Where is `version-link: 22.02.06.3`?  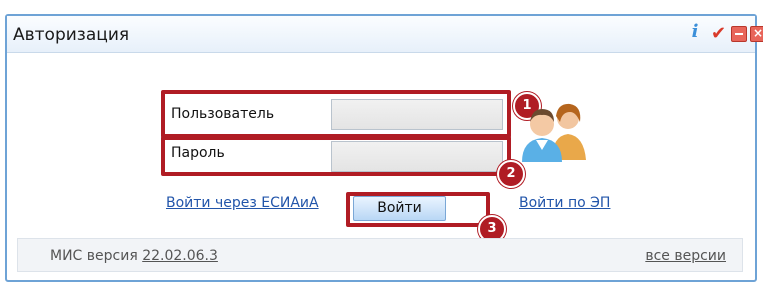
version-link: 22.02.06.3 is located at coordinates (180, 256).